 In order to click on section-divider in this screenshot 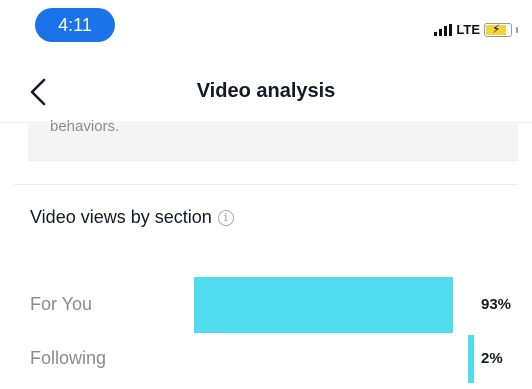, I will do `click(266, 184)`.